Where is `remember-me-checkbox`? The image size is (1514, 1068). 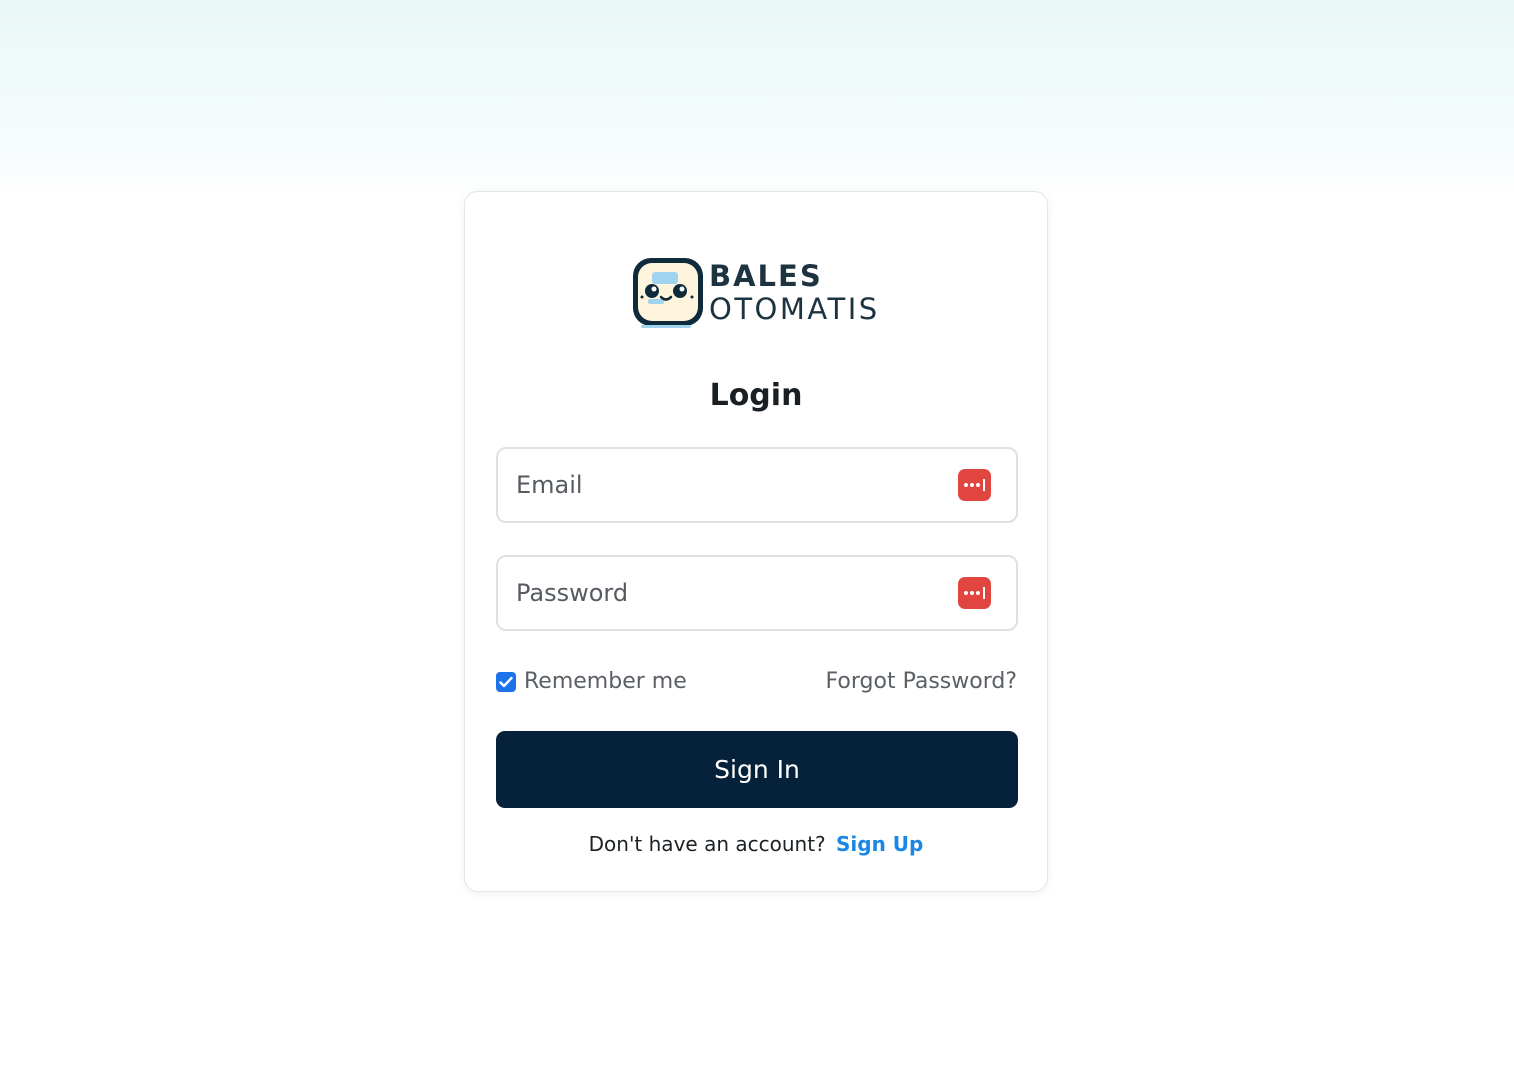 remember-me-checkbox is located at coordinates (506, 681).